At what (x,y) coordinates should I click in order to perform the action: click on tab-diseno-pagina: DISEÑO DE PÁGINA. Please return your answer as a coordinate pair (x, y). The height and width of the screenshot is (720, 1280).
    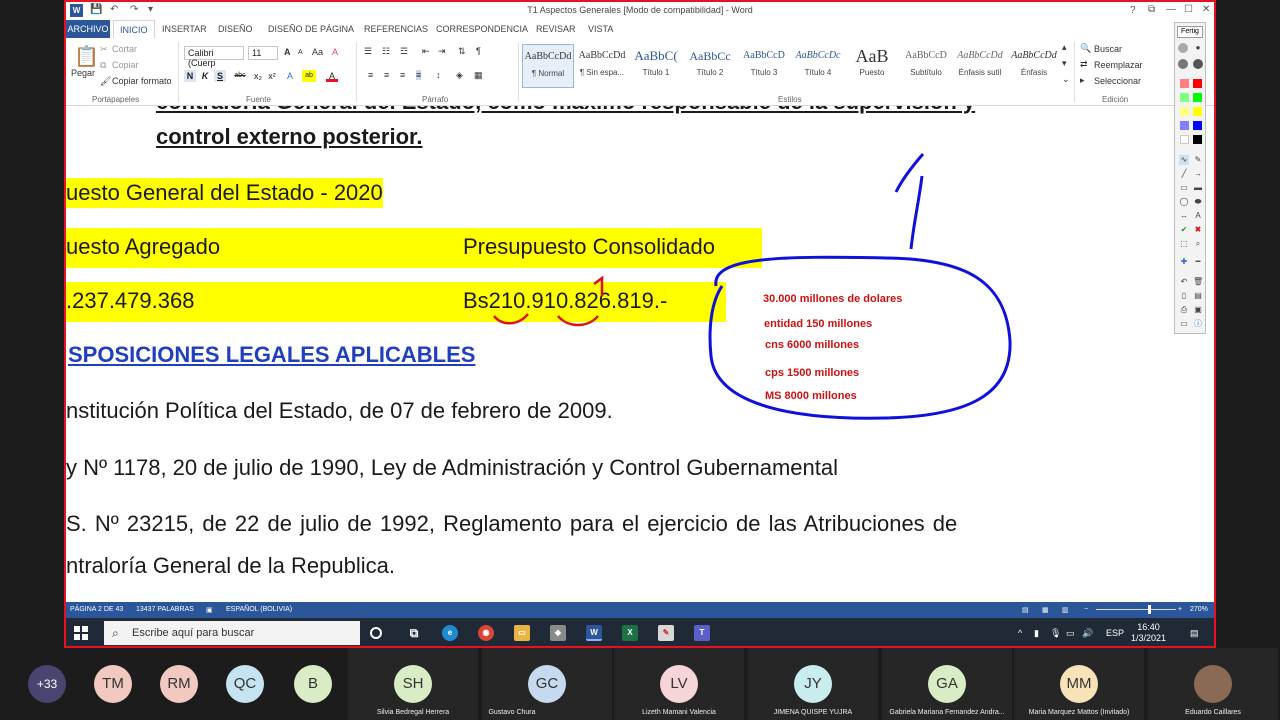
    Looking at the image, I should click on (311, 29).